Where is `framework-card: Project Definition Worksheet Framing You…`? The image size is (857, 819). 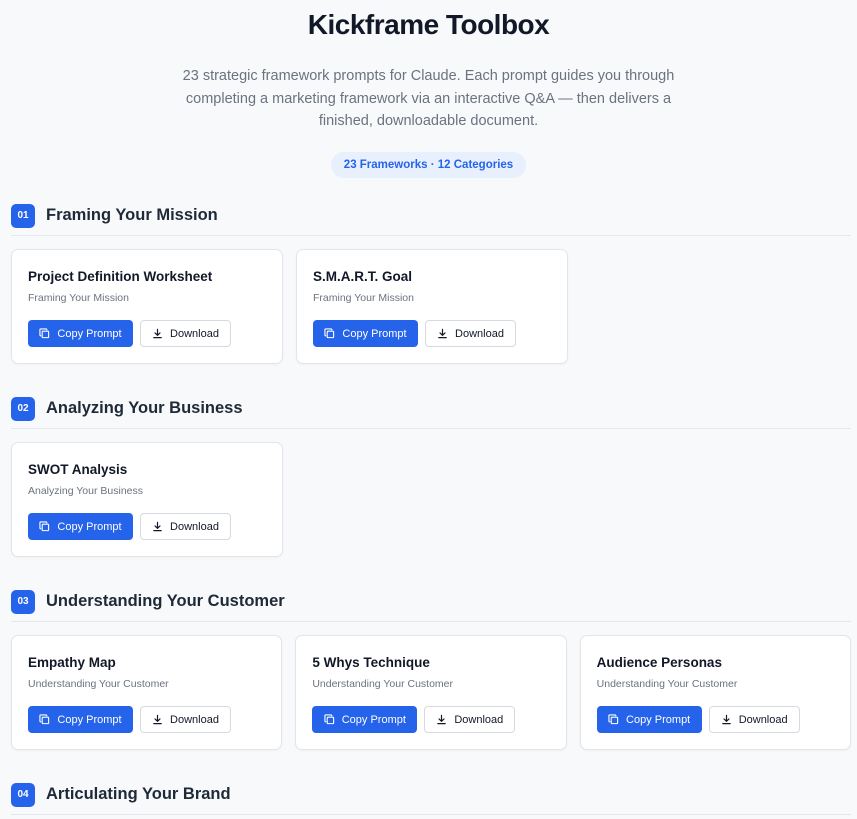 framework-card: Project Definition Worksheet Framing You… is located at coordinates (147, 306).